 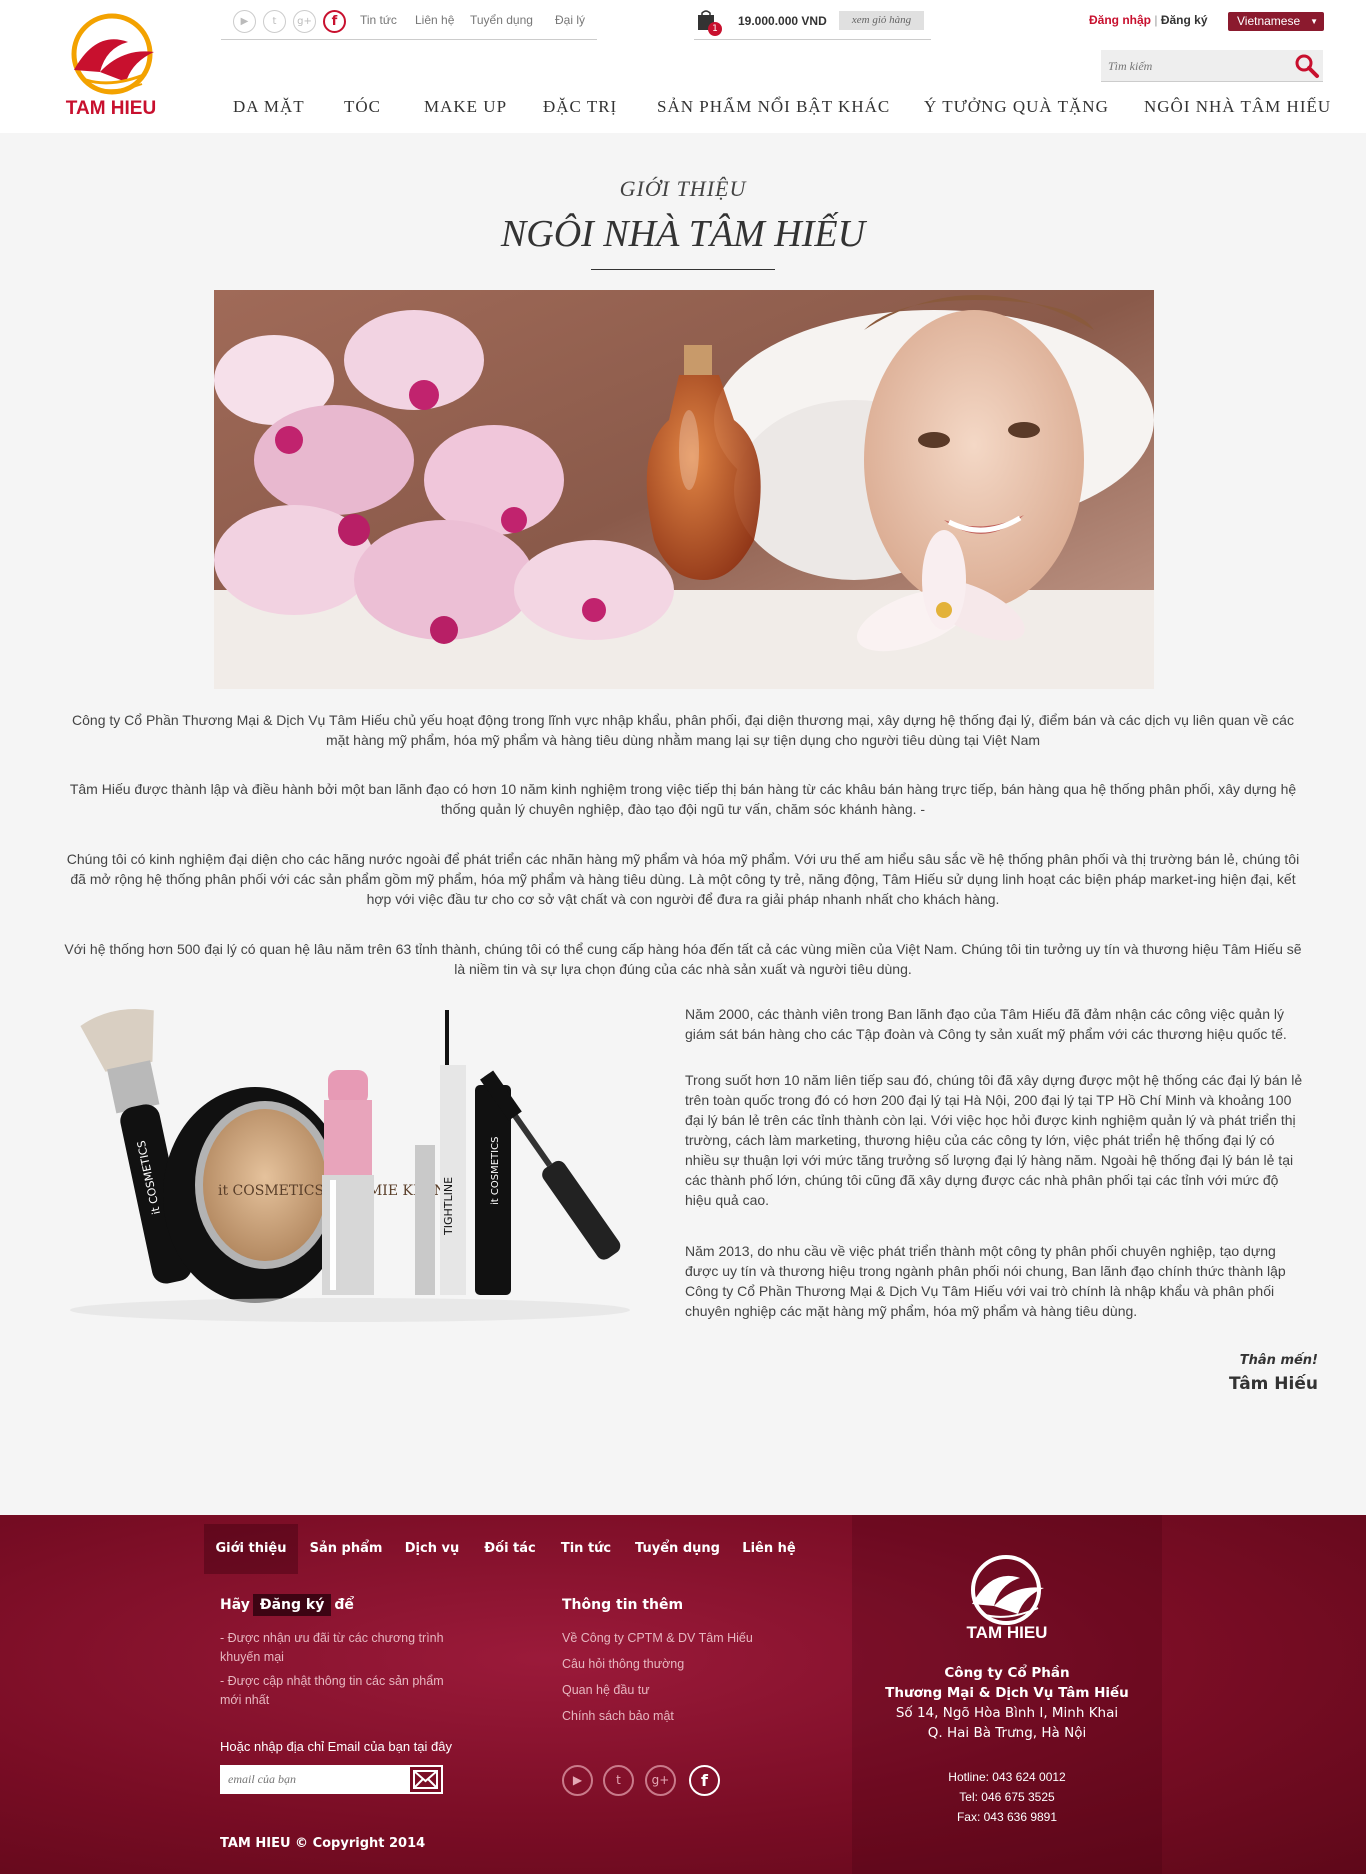 What do you see at coordinates (618, 1716) in the screenshot?
I see `link-privacy-policy: Chính sách bảo mật` at bounding box center [618, 1716].